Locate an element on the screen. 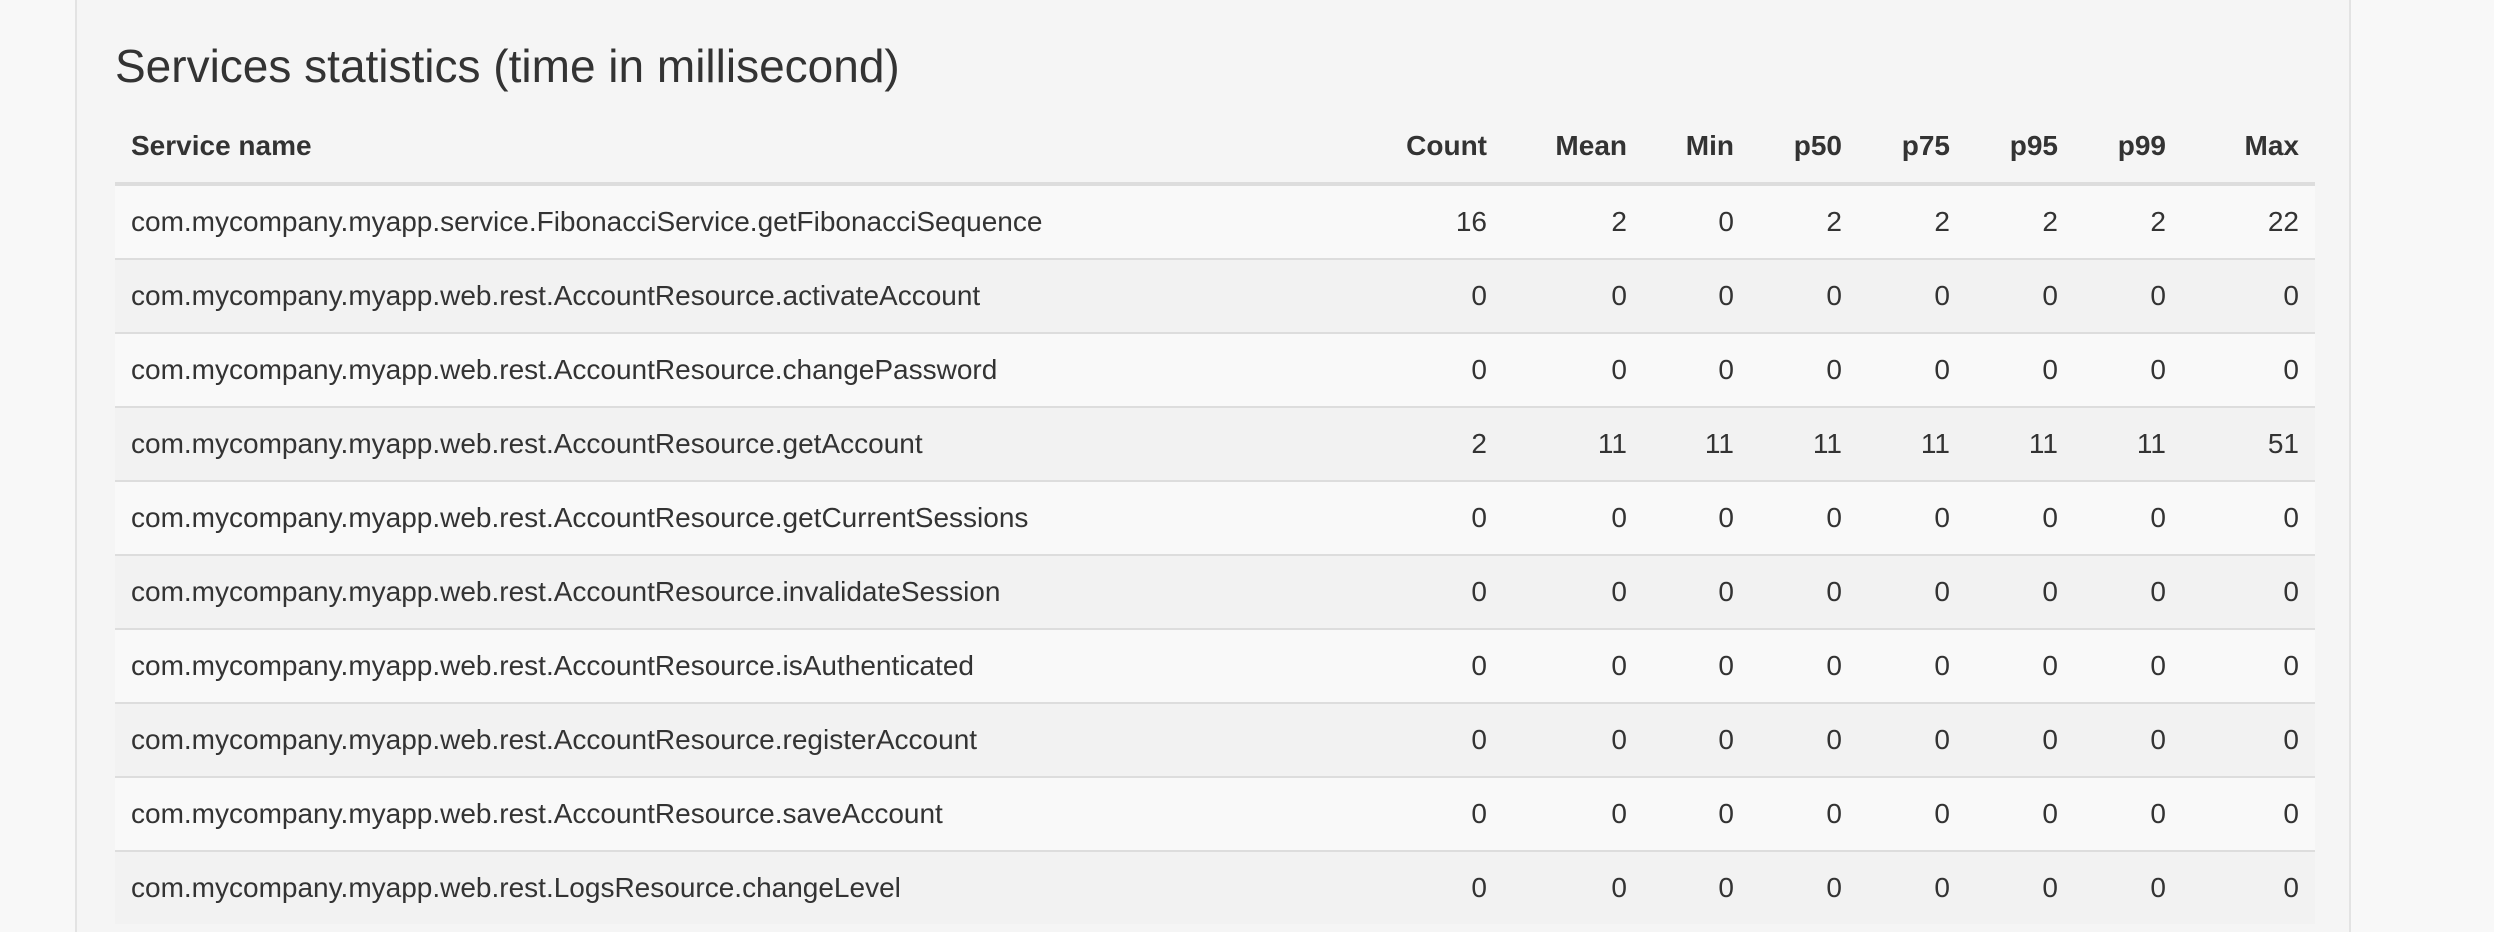  p99-cell: 2 is located at coordinates (2128, 221).